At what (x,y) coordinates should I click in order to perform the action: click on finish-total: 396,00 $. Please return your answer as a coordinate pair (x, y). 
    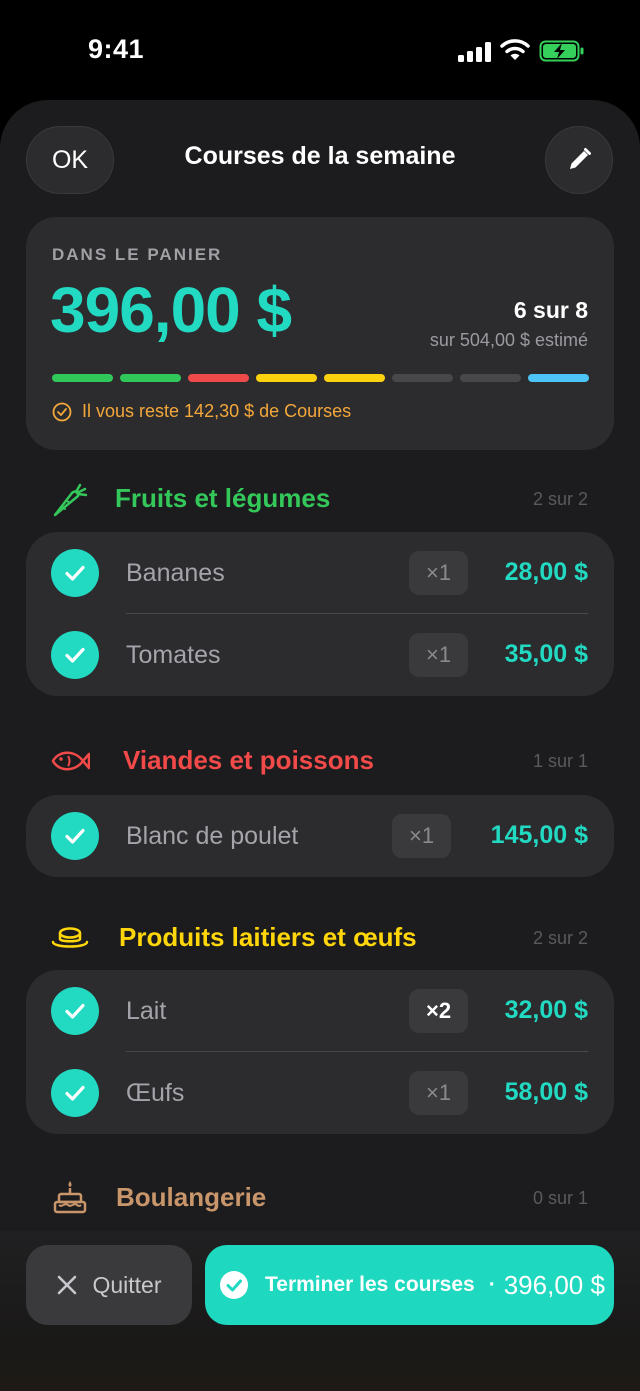
    Looking at the image, I should click on (554, 1284).